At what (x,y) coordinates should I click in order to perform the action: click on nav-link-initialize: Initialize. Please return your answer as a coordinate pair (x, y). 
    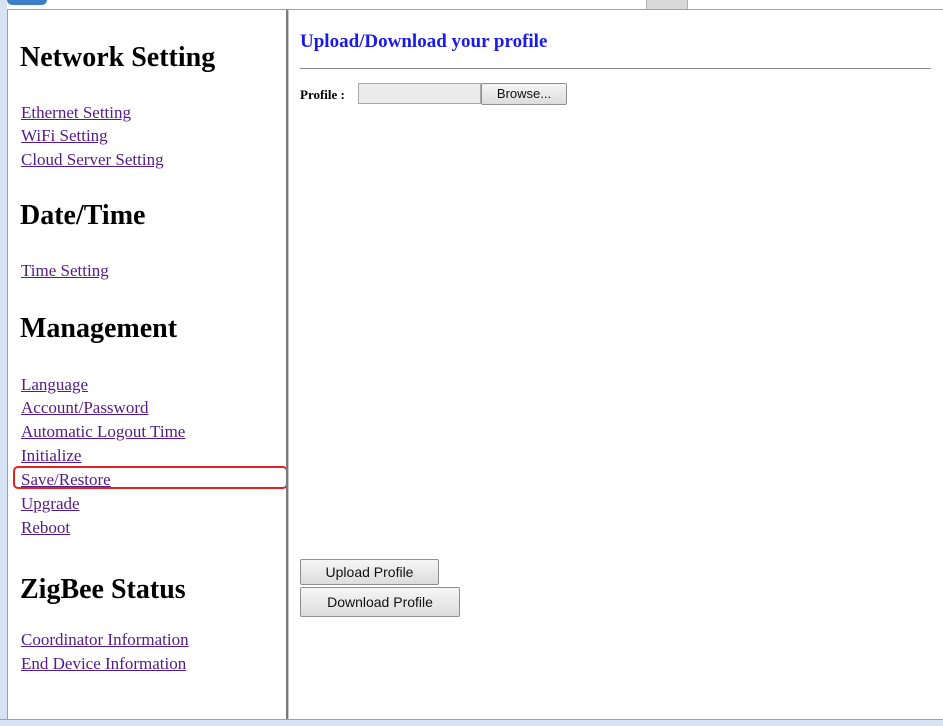
    Looking at the image, I should click on (51, 456).